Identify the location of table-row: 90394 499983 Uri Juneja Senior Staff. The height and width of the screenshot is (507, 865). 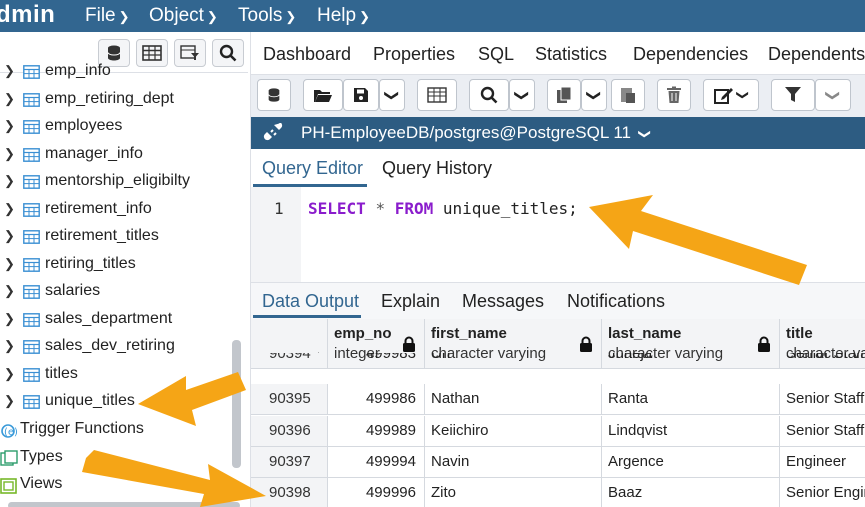
(558, 368).